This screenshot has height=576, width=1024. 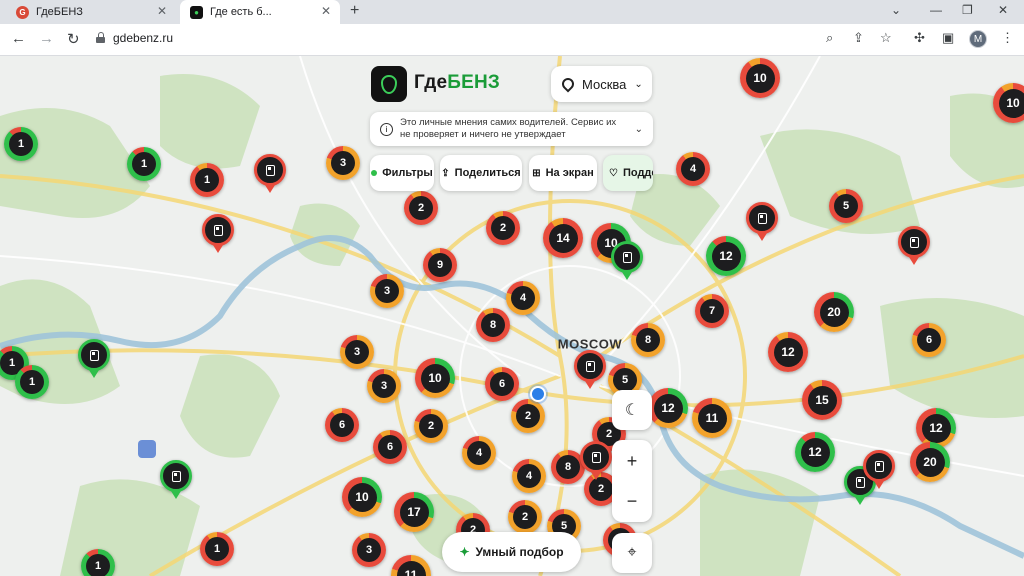 What do you see at coordinates (822, 400) in the screenshot?
I see `station-cluster: 15` at bounding box center [822, 400].